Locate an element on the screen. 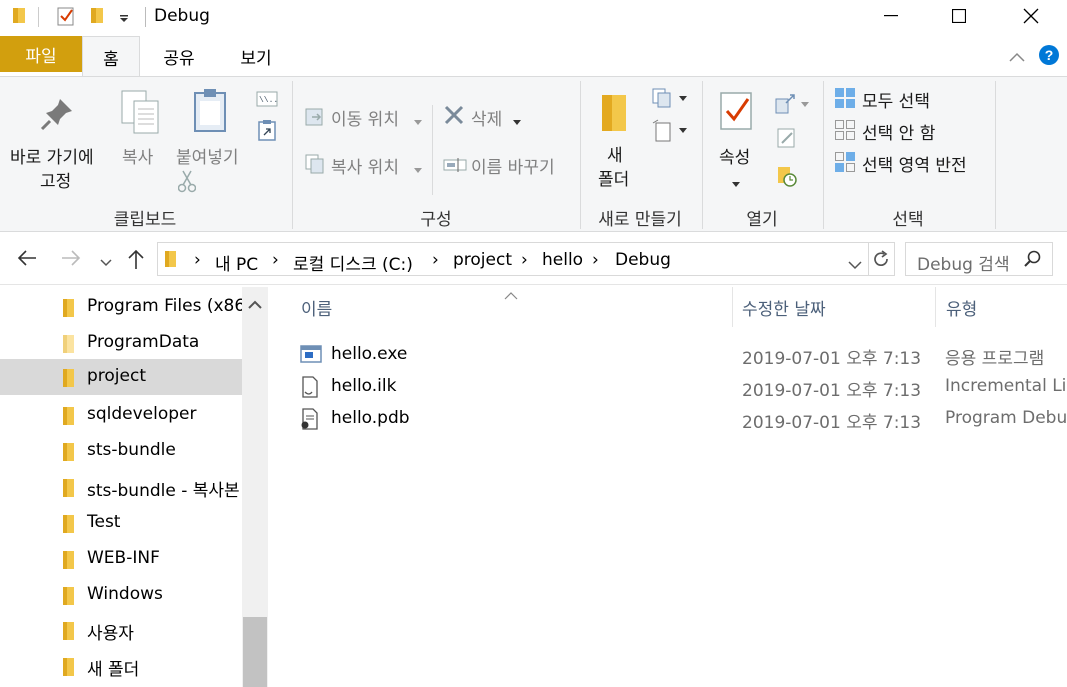  nav-item: sts-bundle - 복사본 is located at coordinates (121, 487).